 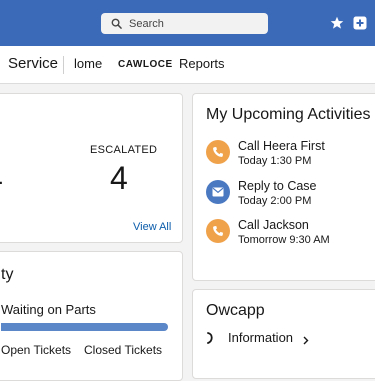 What do you see at coordinates (63, 65) in the screenshot?
I see `nav-divider` at bounding box center [63, 65].